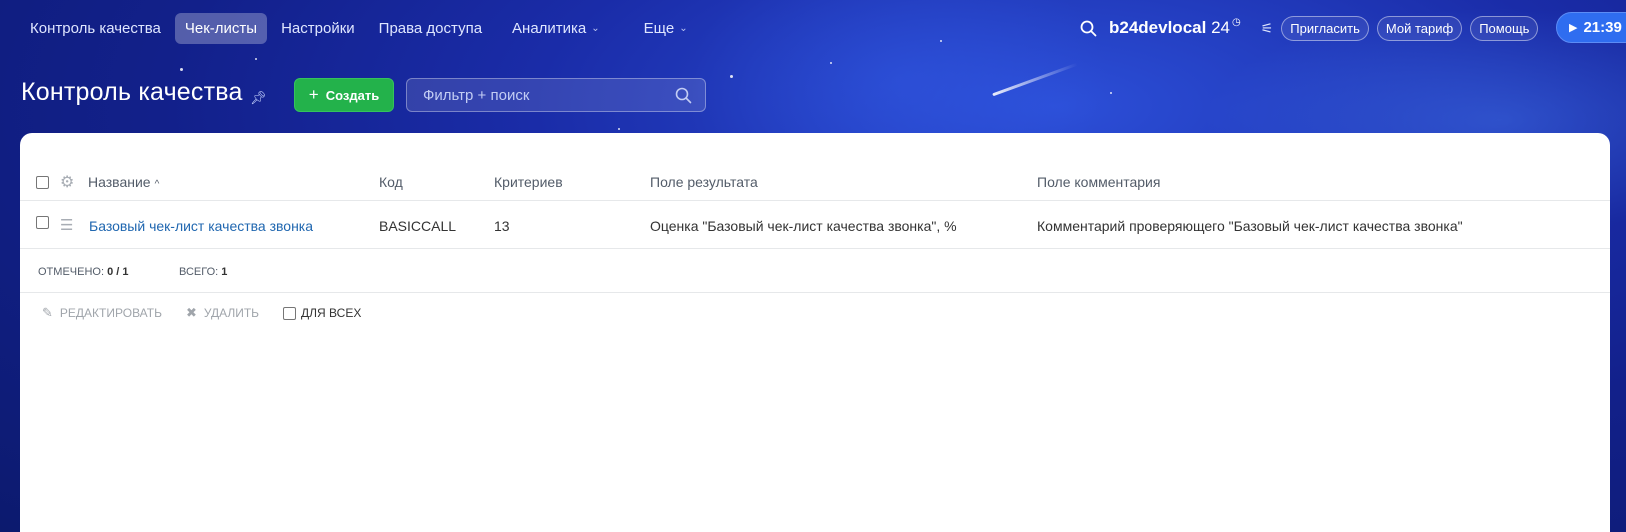 Image resolution: width=1626 pixels, height=532 pixels. What do you see at coordinates (704, 182) in the screenshot?
I see `column-header-result-field: Поле результата` at bounding box center [704, 182].